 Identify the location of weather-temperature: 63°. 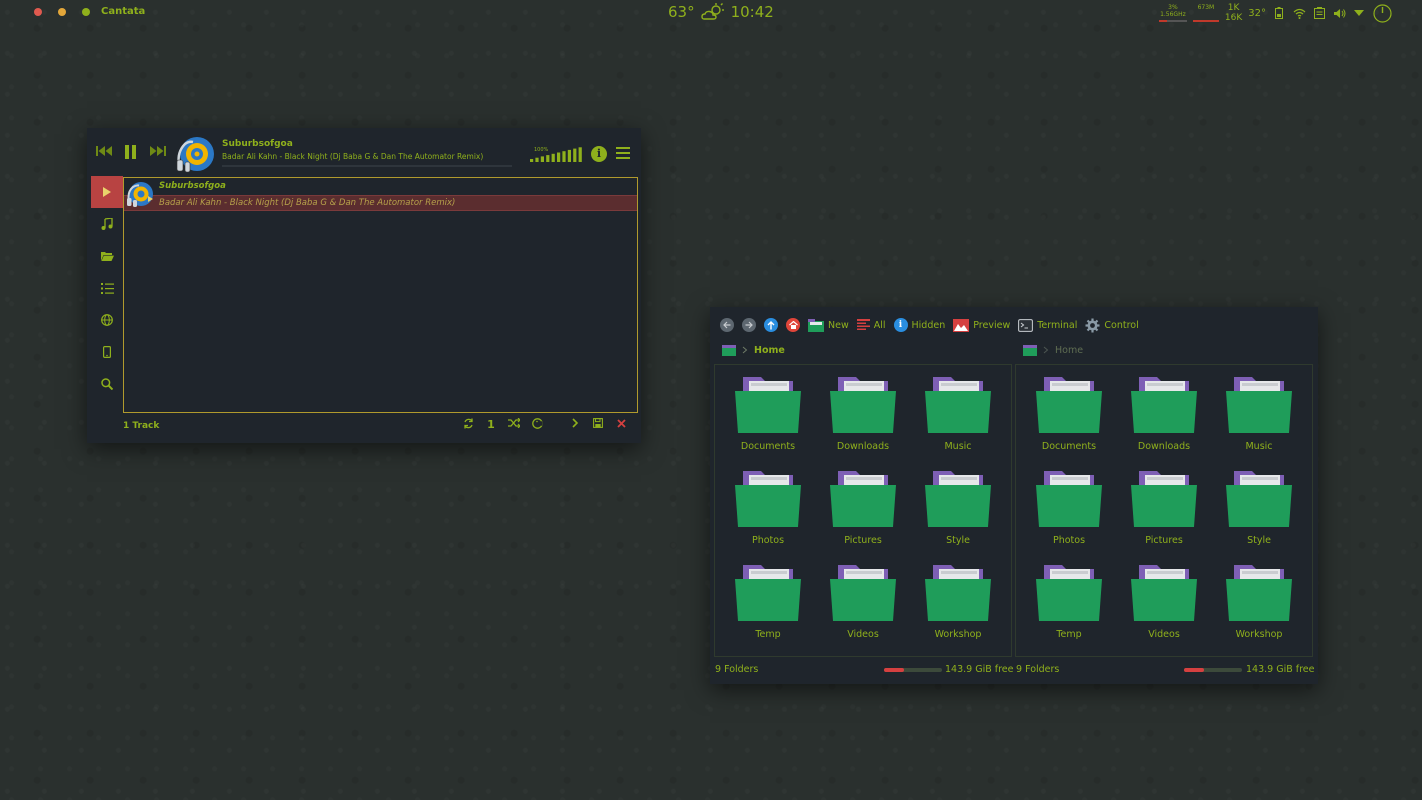
(681, 12).